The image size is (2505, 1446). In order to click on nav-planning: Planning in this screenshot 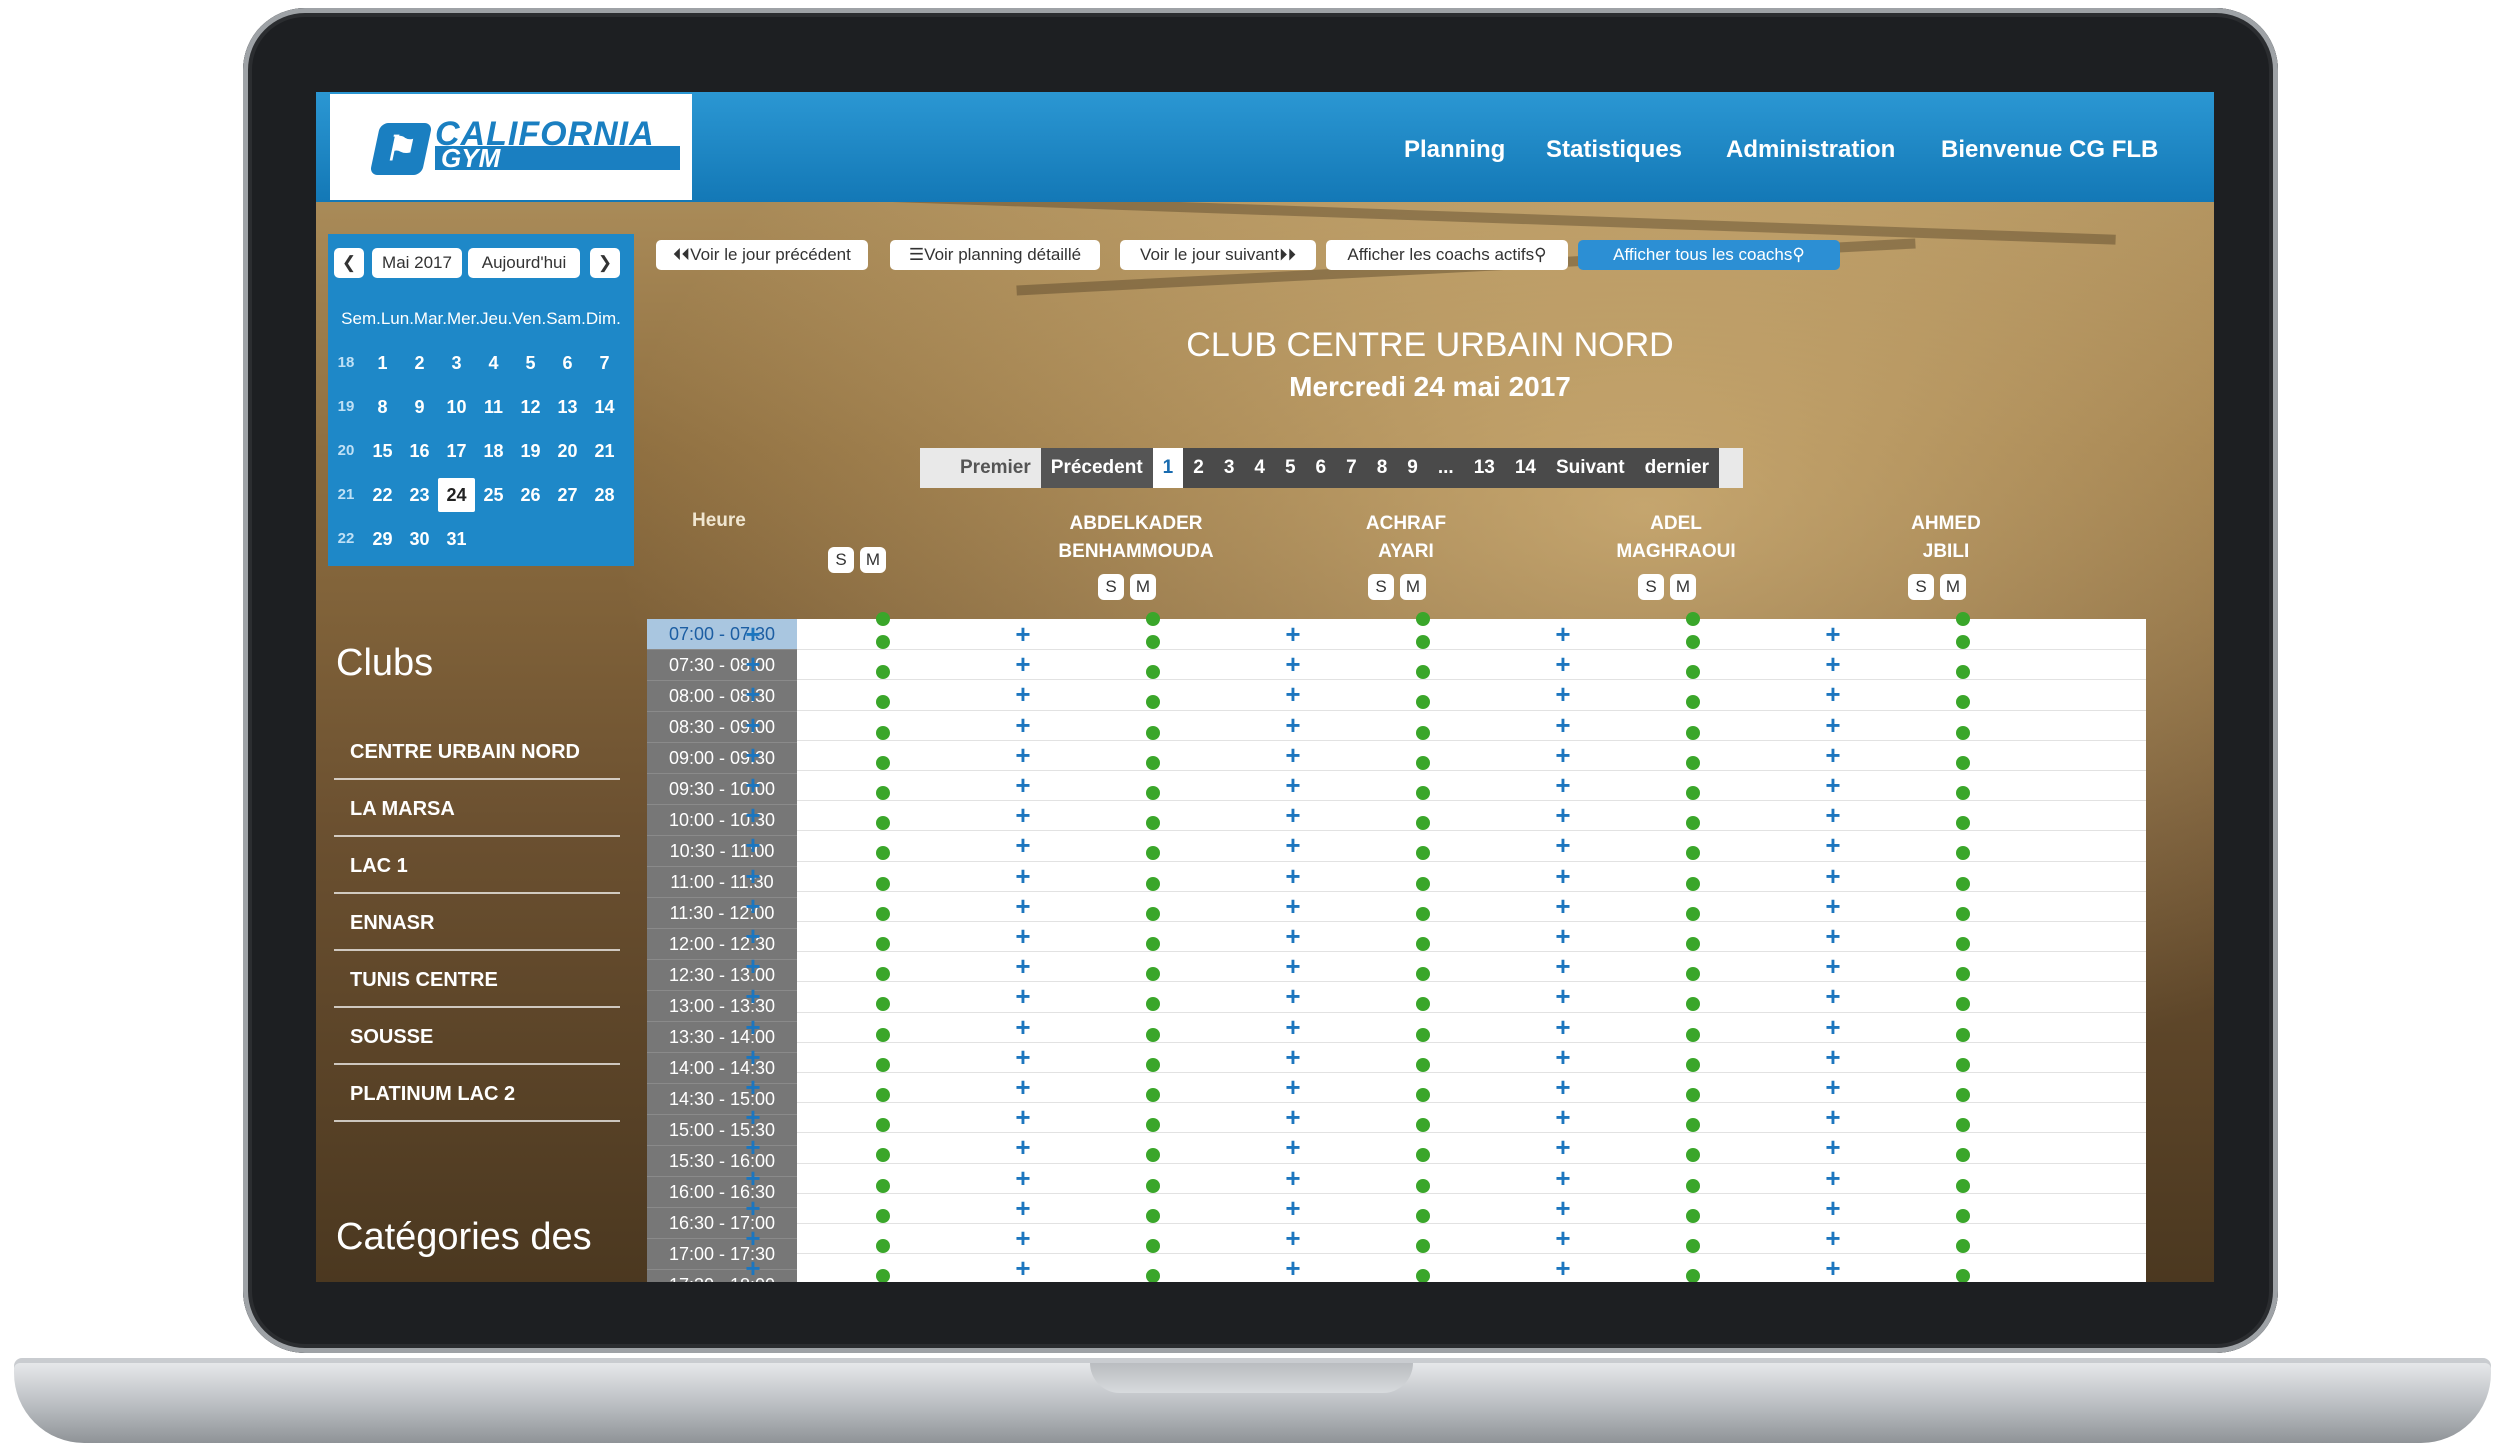, I will do `click(1454, 150)`.